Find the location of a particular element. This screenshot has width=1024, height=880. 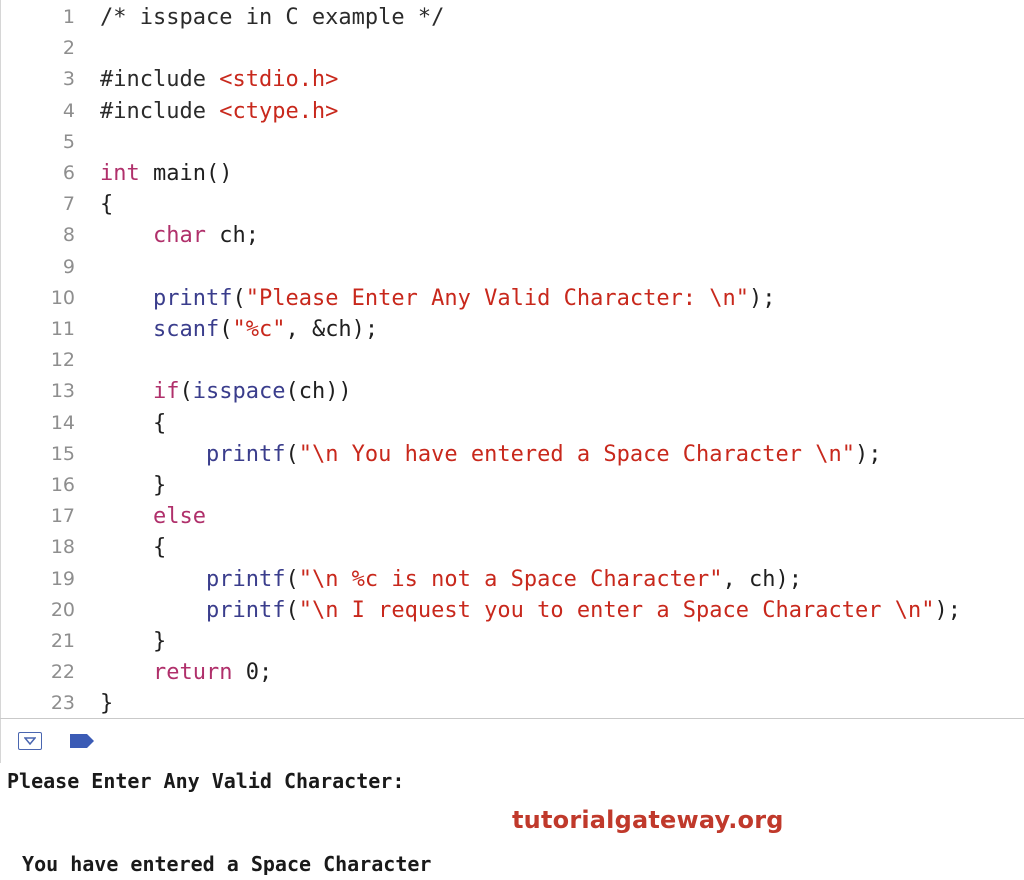

code-text: int main() is located at coordinates (166, 173).